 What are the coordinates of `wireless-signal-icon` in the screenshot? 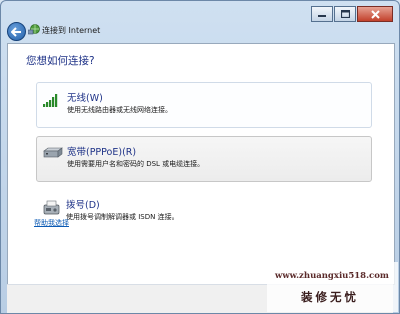 It's located at (50, 100).